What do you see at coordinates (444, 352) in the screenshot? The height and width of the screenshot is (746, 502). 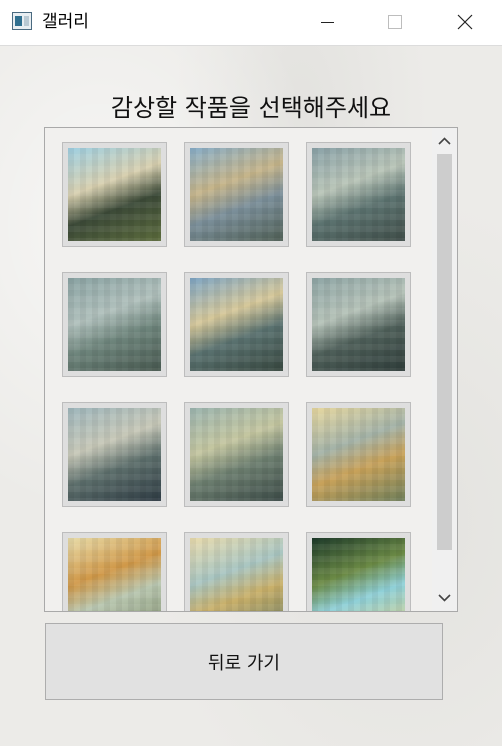 I see `scrollbar-thumb` at bounding box center [444, 352].